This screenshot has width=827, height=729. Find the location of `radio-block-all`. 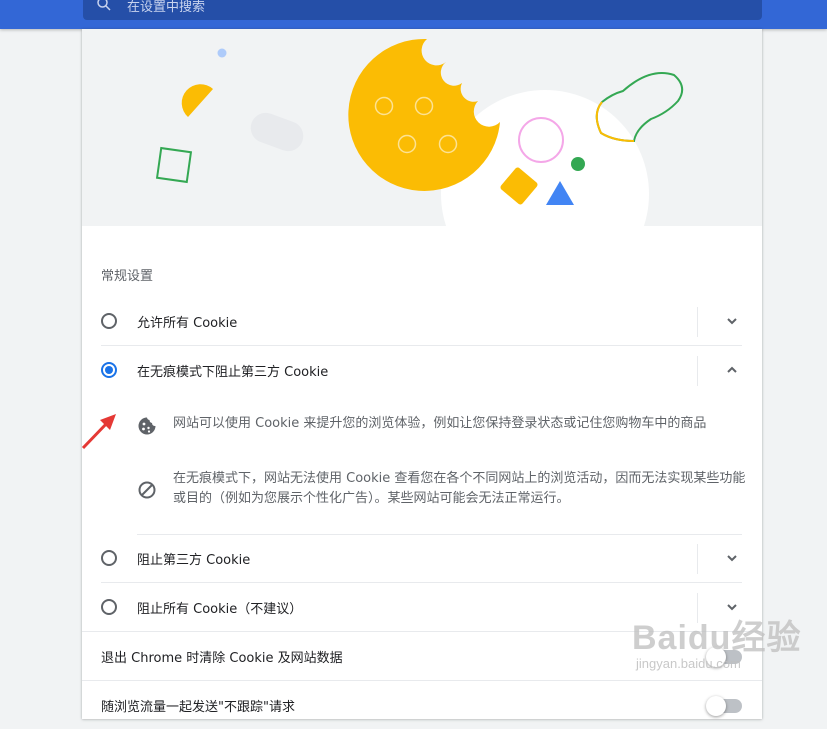

radio-block-all is located at coordinates (109, 607).